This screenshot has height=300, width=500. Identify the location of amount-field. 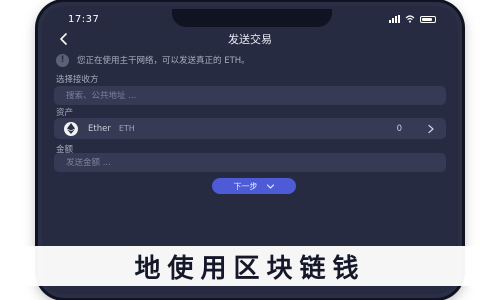
(250, 162).